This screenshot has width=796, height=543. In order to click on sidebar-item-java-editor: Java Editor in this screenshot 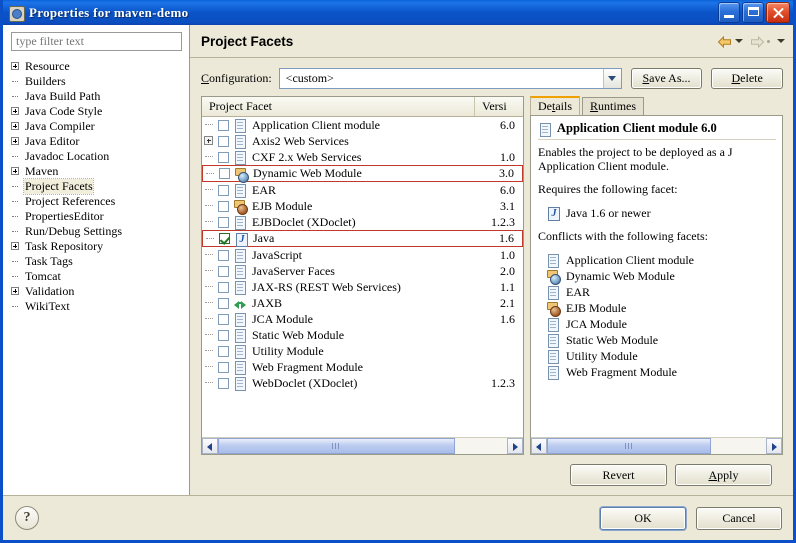, I will do `click(99, 141)`.